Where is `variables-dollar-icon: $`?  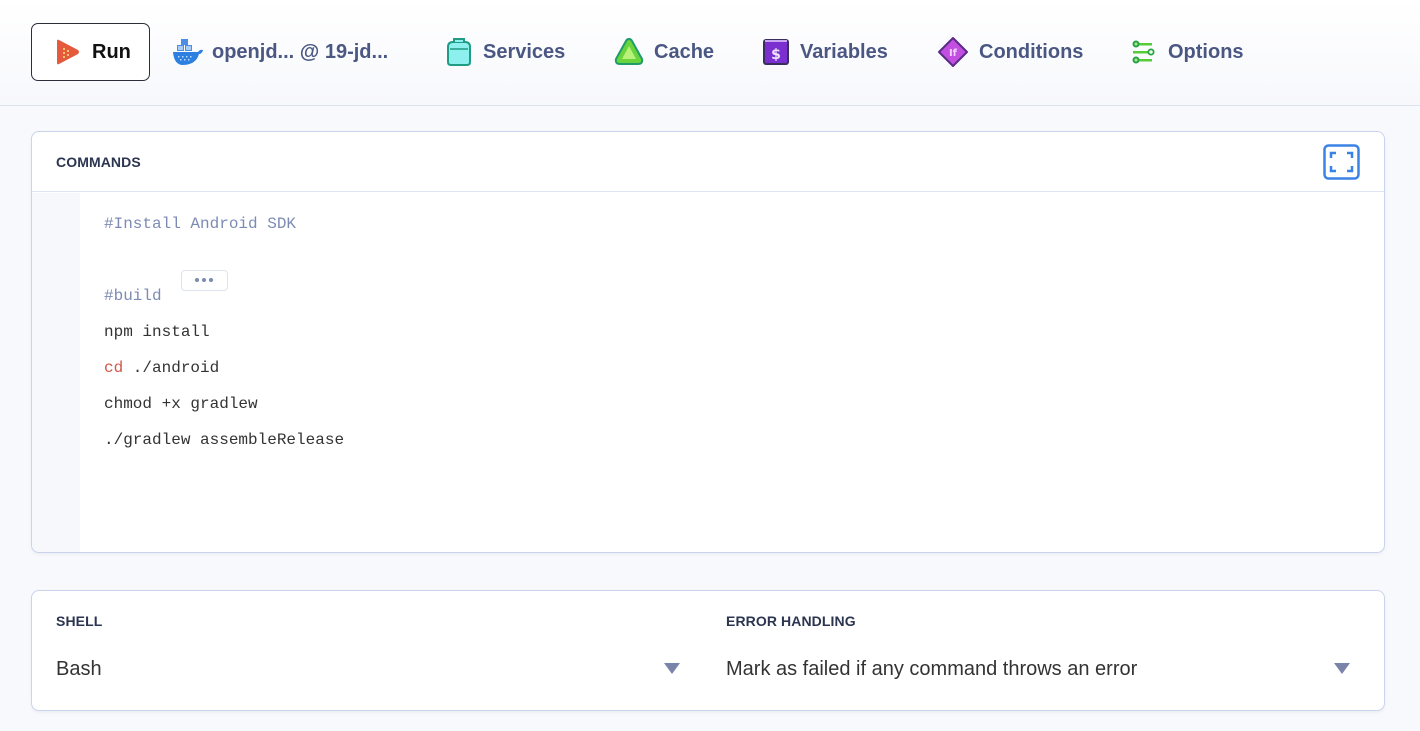
variables-dollar-icon: $ is located at coordinates (776, 52).